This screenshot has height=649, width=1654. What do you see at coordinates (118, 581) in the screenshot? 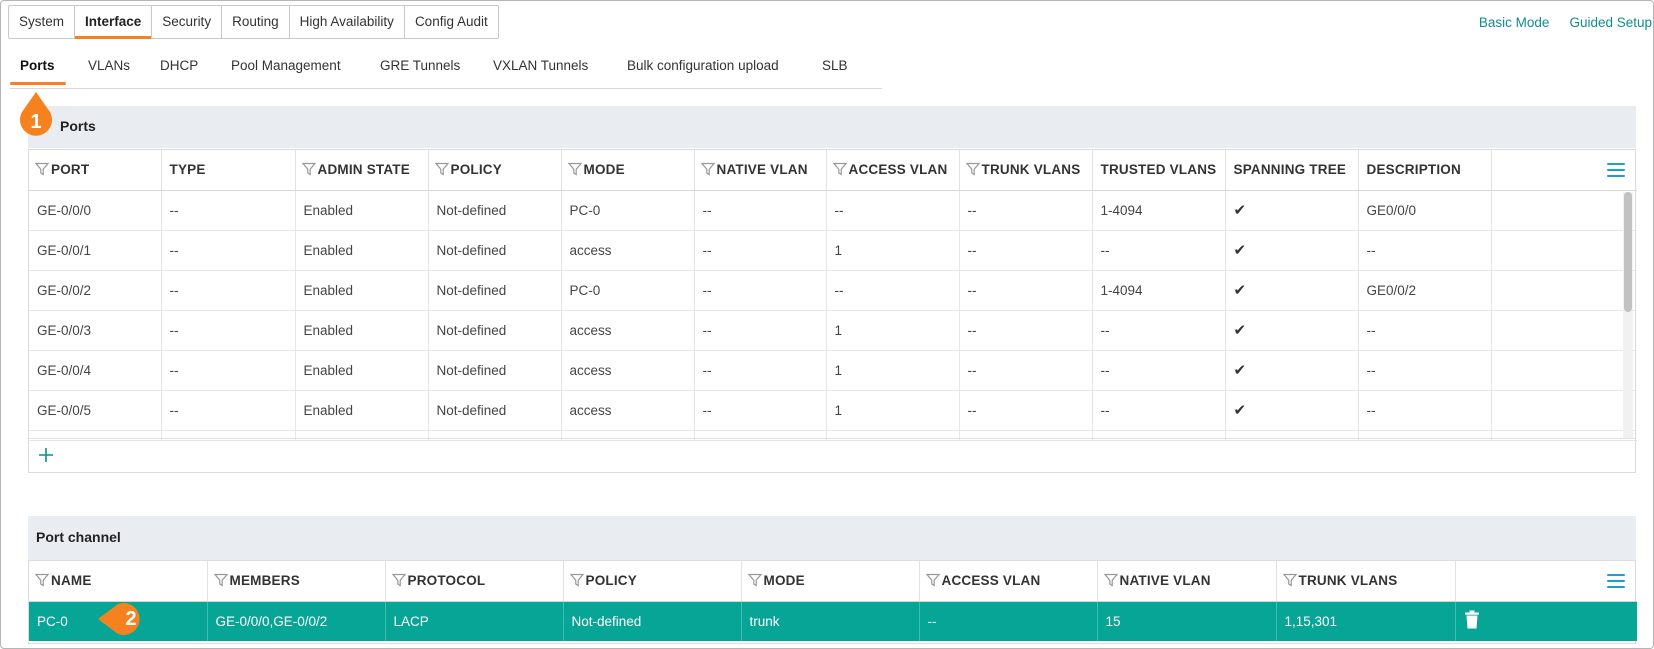
I see `col-name: NAME` at bounding box center [118, 581].